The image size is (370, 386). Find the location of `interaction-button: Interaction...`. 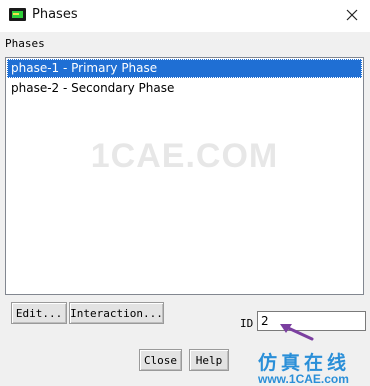

interaction-button: Interaction... is located at coordinates (116, 313).